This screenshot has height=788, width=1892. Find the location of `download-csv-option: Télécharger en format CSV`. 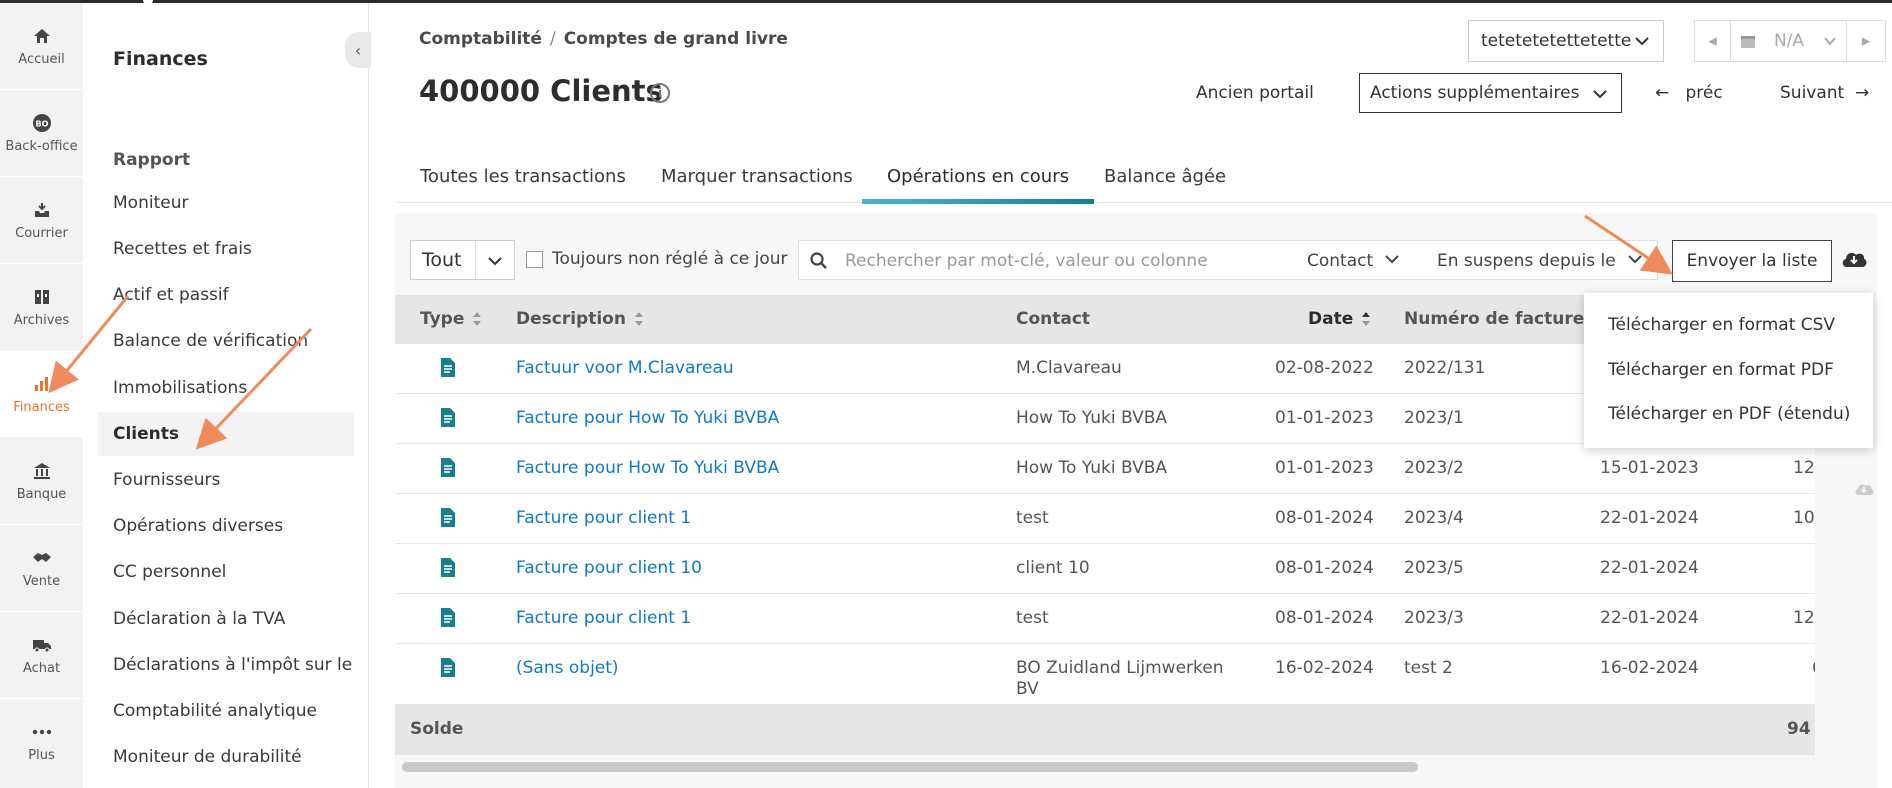

download-csv-option: Télécharger en format CSV is located at coordinates (1721, 325).